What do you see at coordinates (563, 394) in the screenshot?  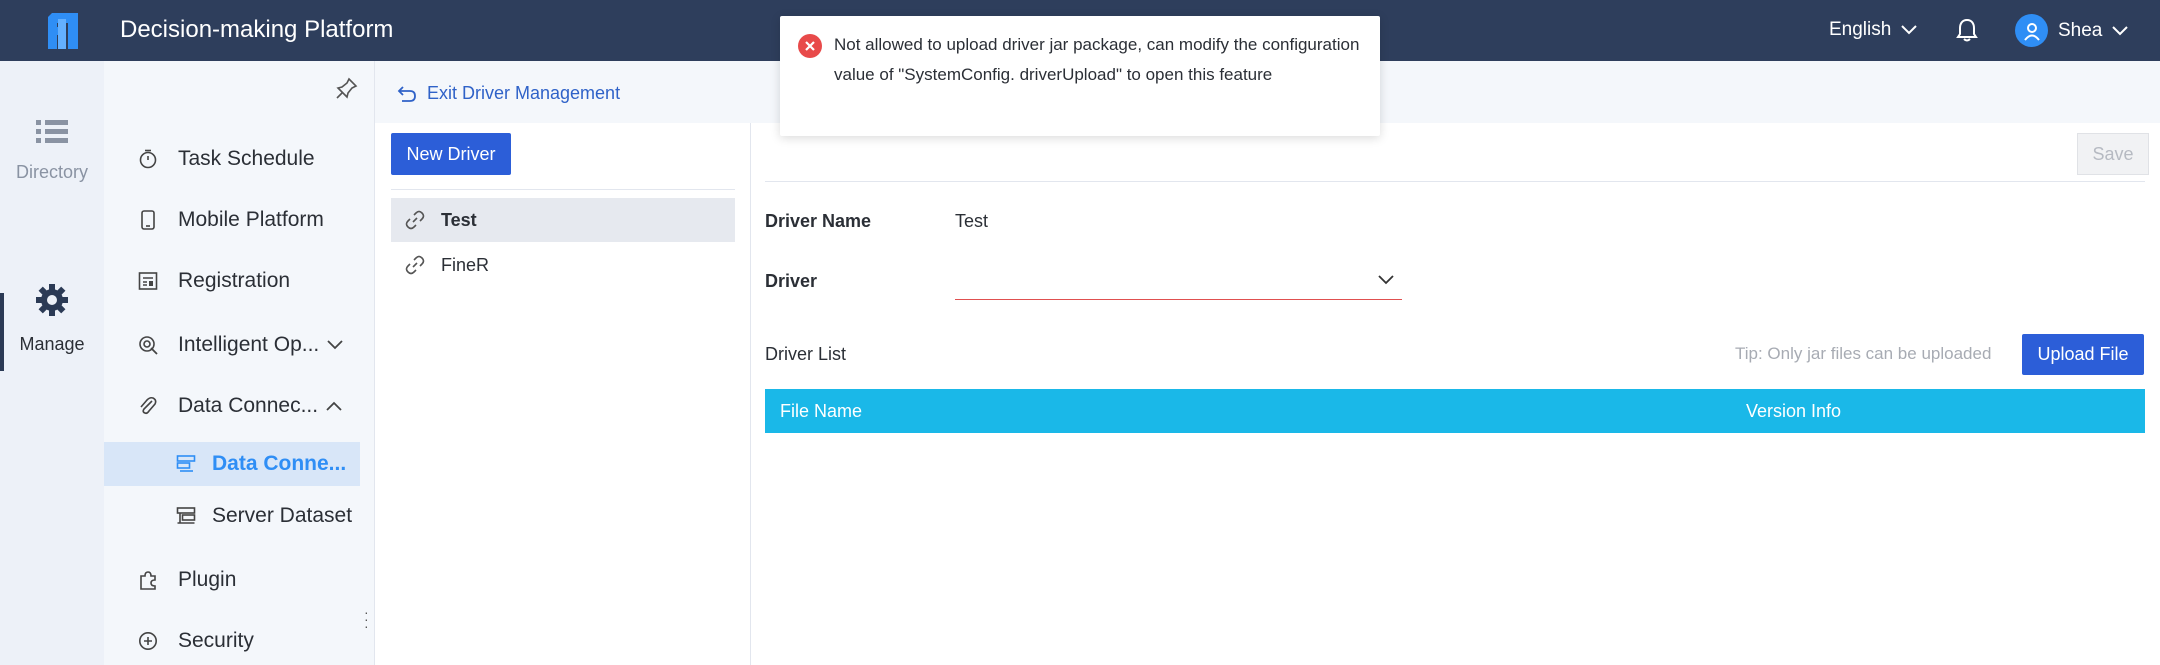 I see `driver-list-panel: New Driver Test FineR` at bounding box center [563, 394].